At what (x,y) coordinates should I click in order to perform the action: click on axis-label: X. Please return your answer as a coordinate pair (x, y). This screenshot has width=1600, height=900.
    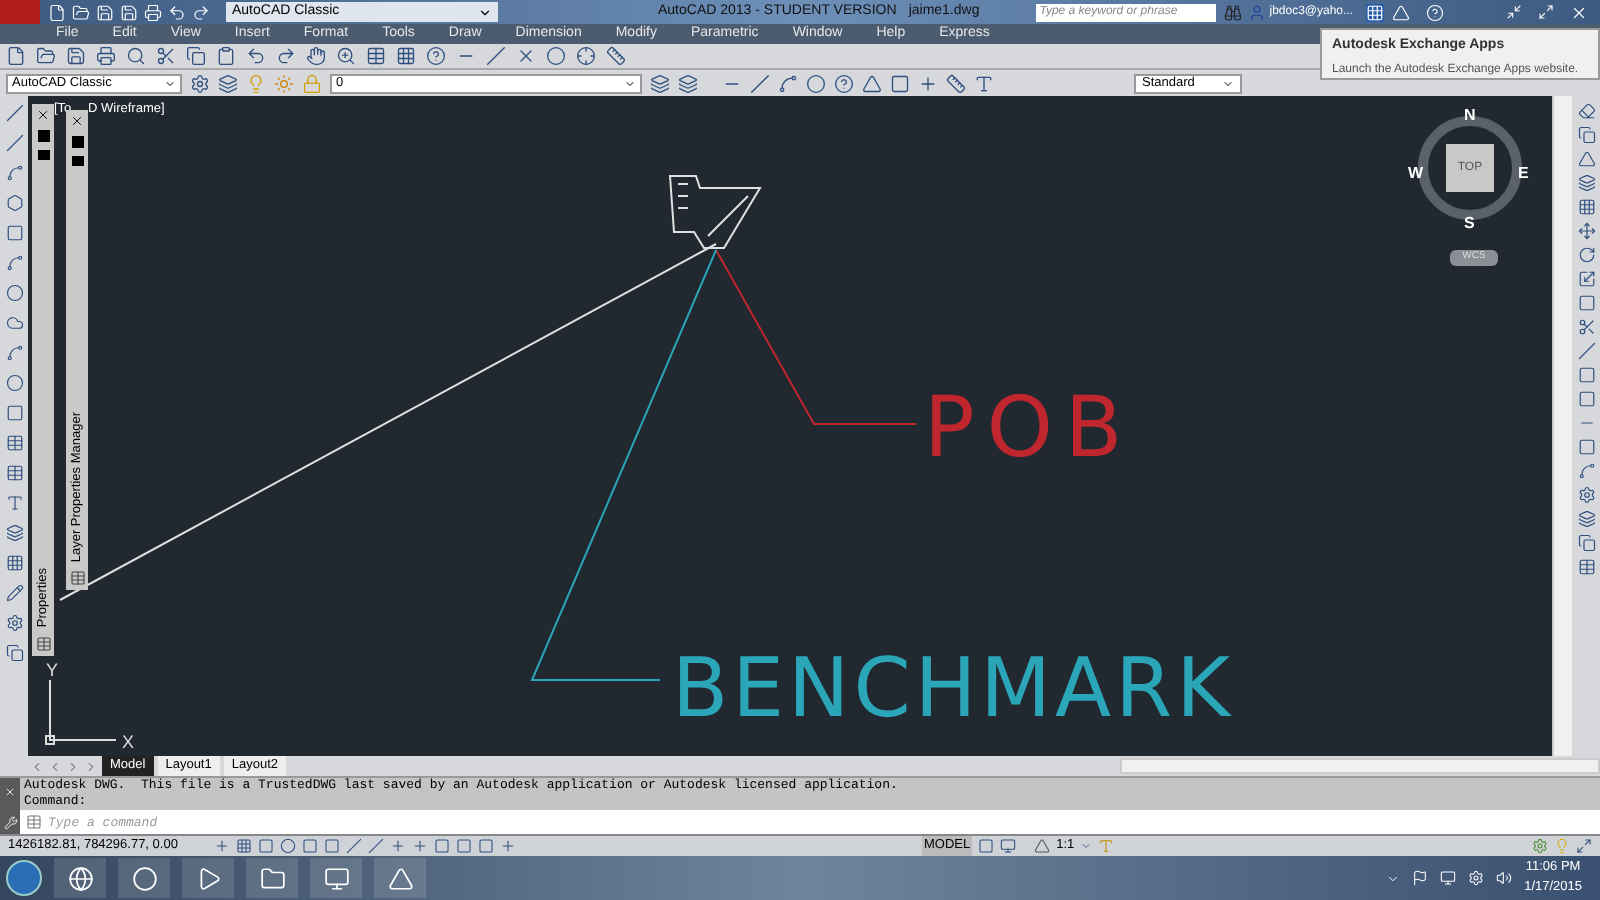
    Looking at the image, I should click on (128, 742).